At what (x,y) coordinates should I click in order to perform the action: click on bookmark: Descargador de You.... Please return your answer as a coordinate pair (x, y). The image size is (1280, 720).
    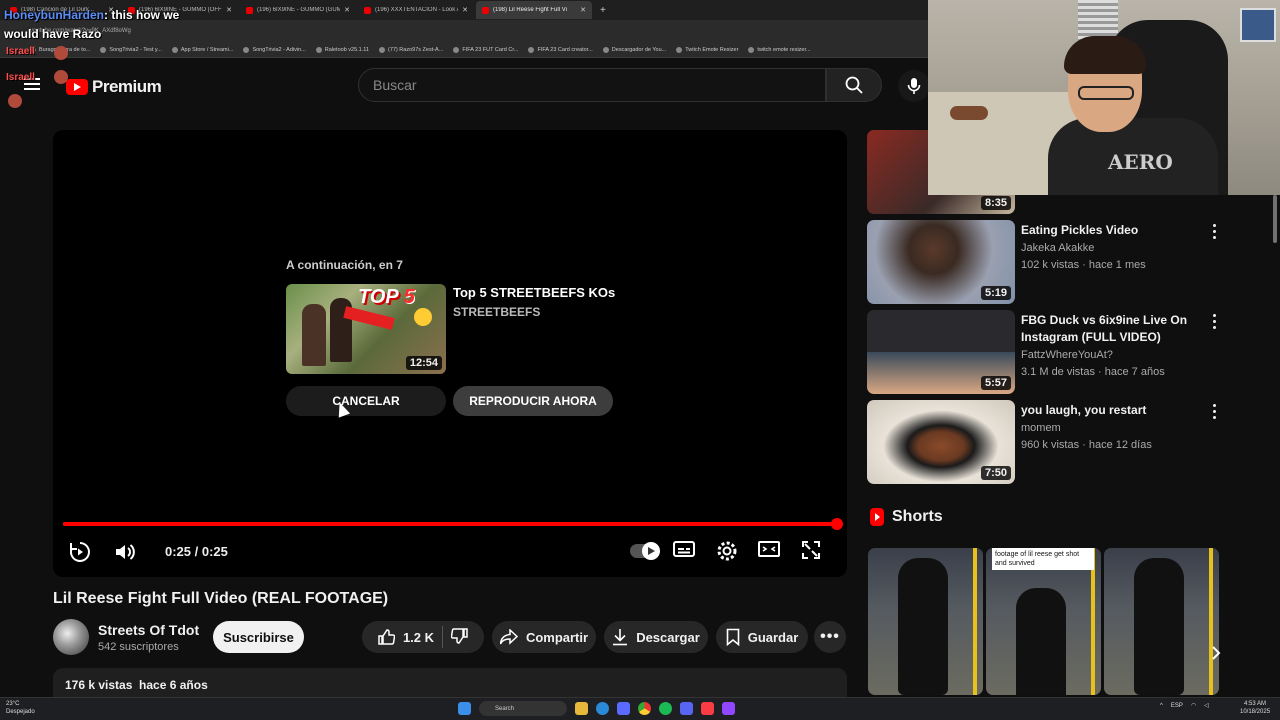
    Looking at the image, I should click on (634, 49).